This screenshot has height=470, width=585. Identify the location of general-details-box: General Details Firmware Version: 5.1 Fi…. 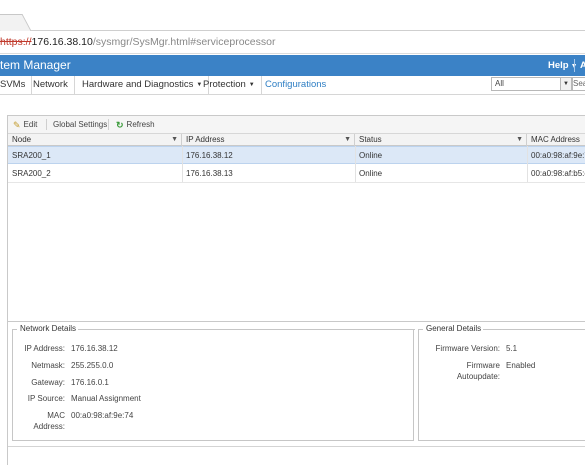
(501, 382).